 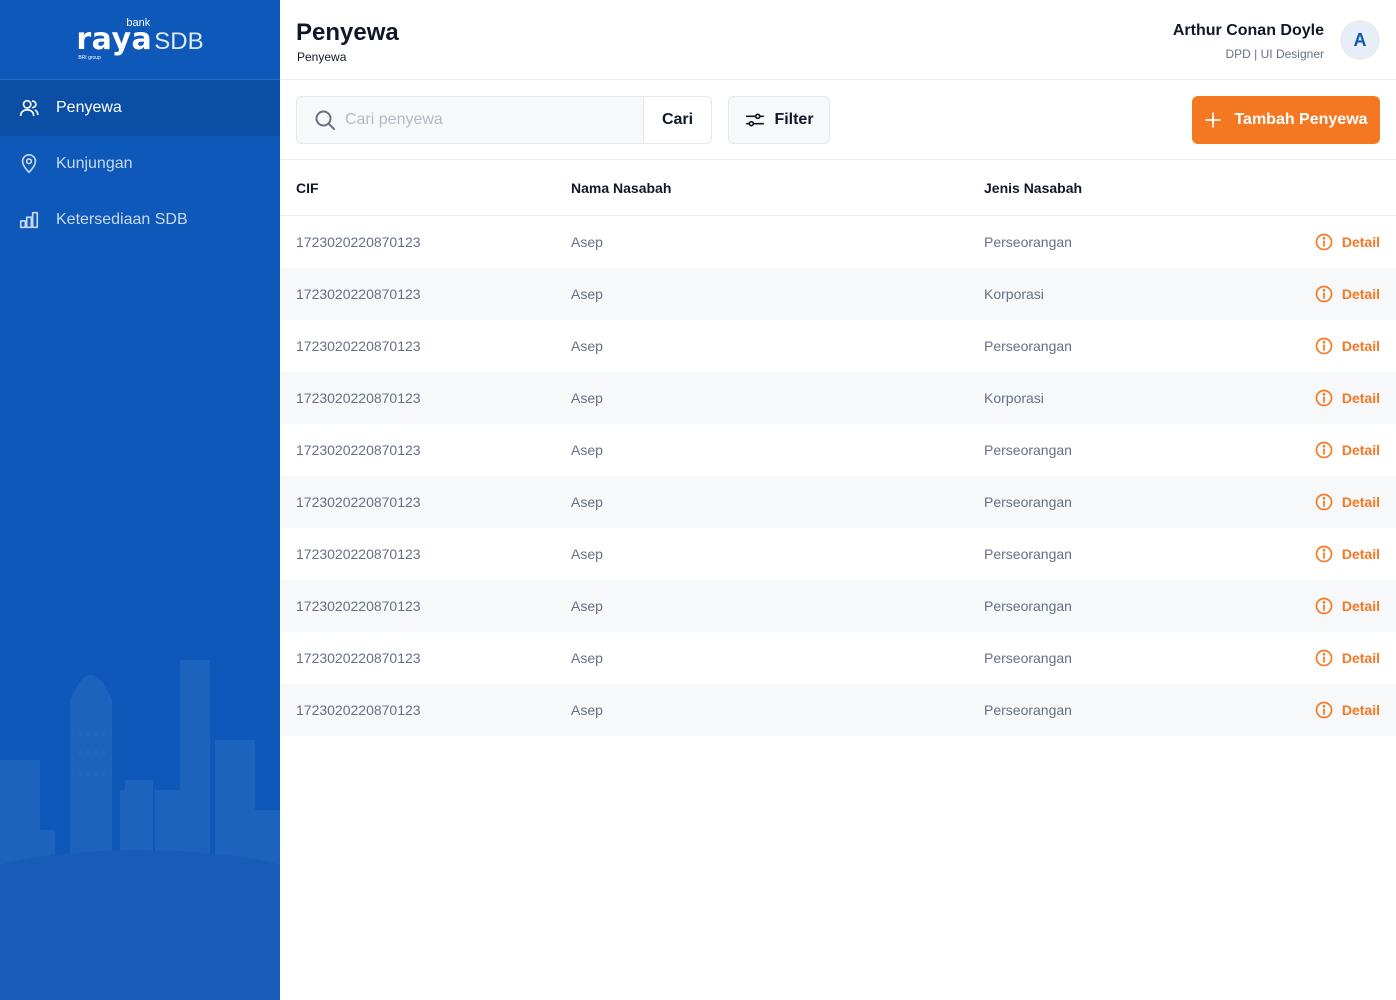 I want to click on breadcrumb: Penyewa, so click(x=321, y=57).